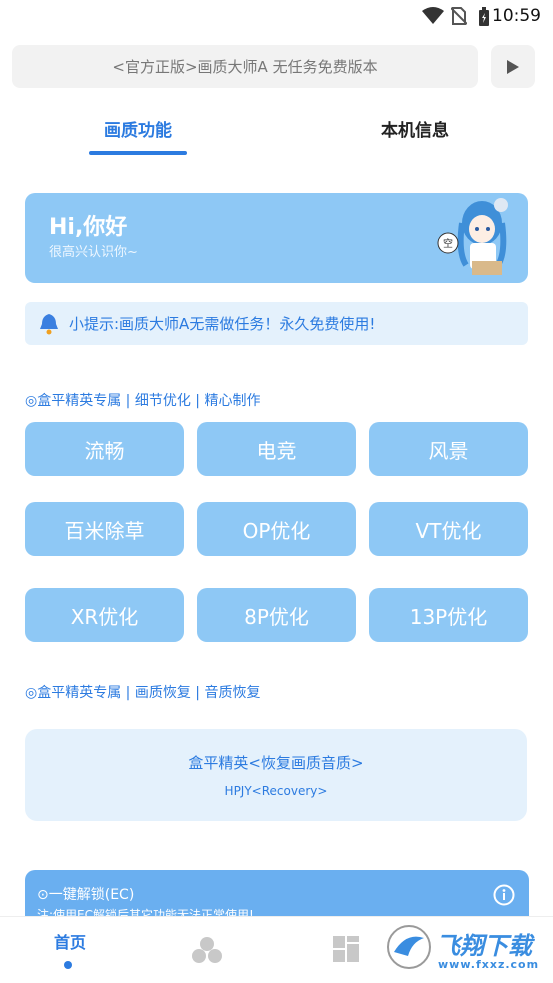 The width and height of the screenshot is (553, 983). I want to click on banner-text: <官方正版>画质大师A 无任务免费版本, so click(245, 67).